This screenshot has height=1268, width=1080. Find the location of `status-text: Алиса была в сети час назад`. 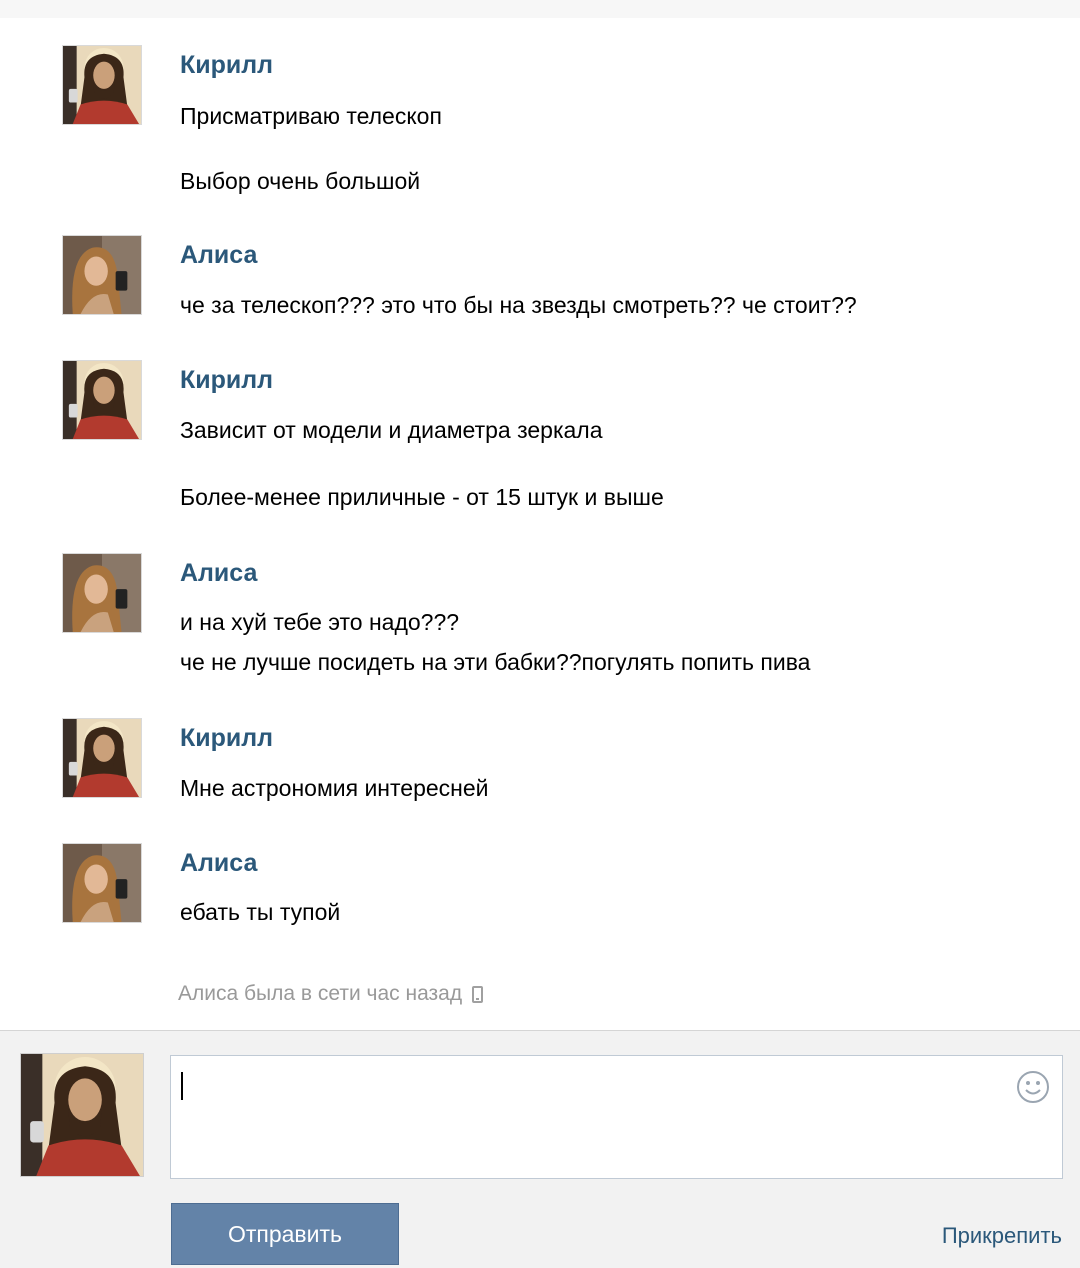

status-text: Алиса была в сети час назад is located at coordinates (320, 993).